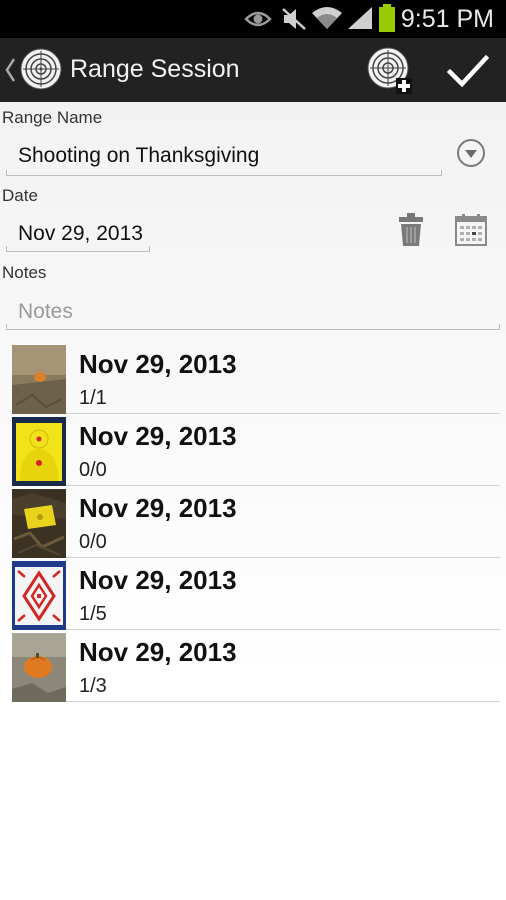 The height and width of the screenshot is (900, 506). What do you see at coordinates (253, 70) in the screenshot?
I see `action-bar: Range Session` at bounding box center [253, 70].